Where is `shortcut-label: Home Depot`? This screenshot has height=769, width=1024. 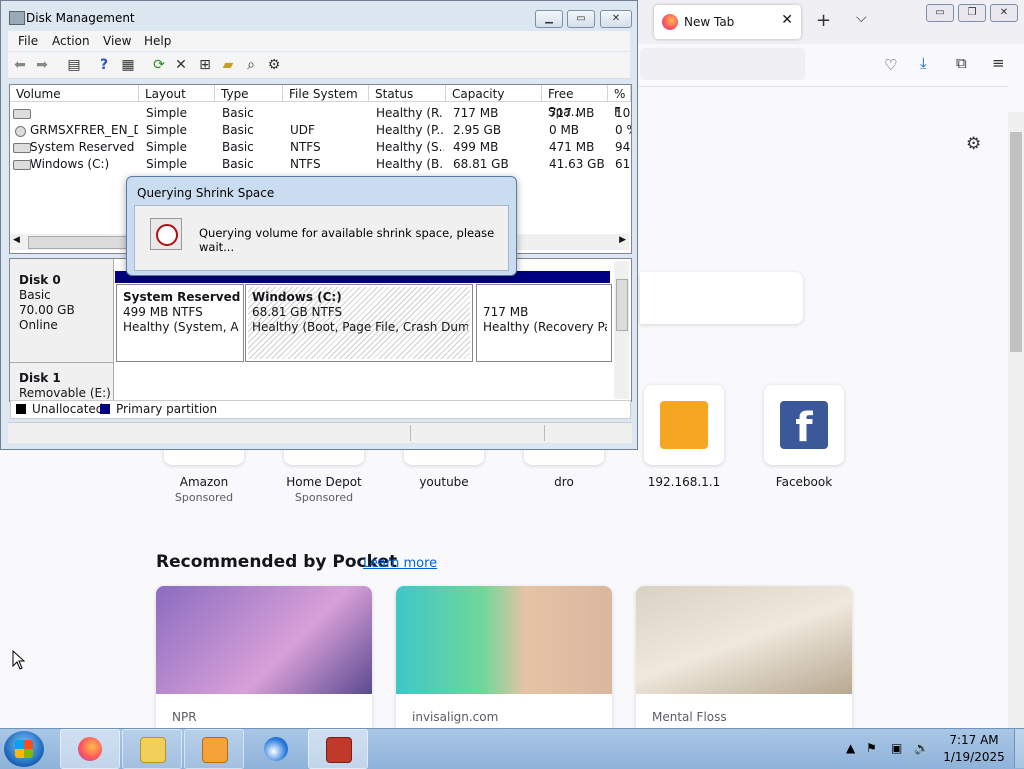 shortcut-label: Home Depot is located at coordinates (324, 482).